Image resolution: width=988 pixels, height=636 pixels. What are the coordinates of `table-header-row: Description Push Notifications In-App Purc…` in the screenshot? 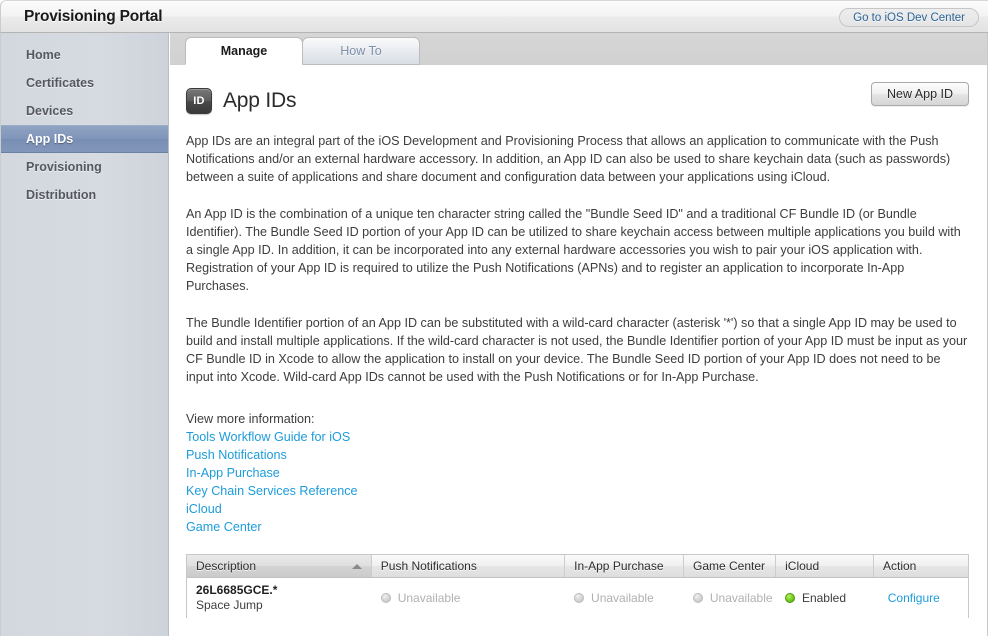 It's located at (577, 567).